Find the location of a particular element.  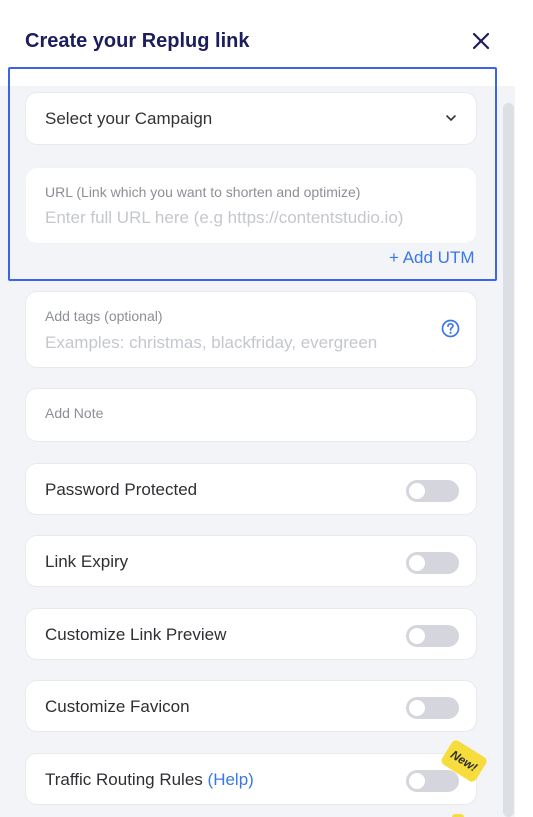

password-protected-row: Password Protected is located at coordinates (251, 489).